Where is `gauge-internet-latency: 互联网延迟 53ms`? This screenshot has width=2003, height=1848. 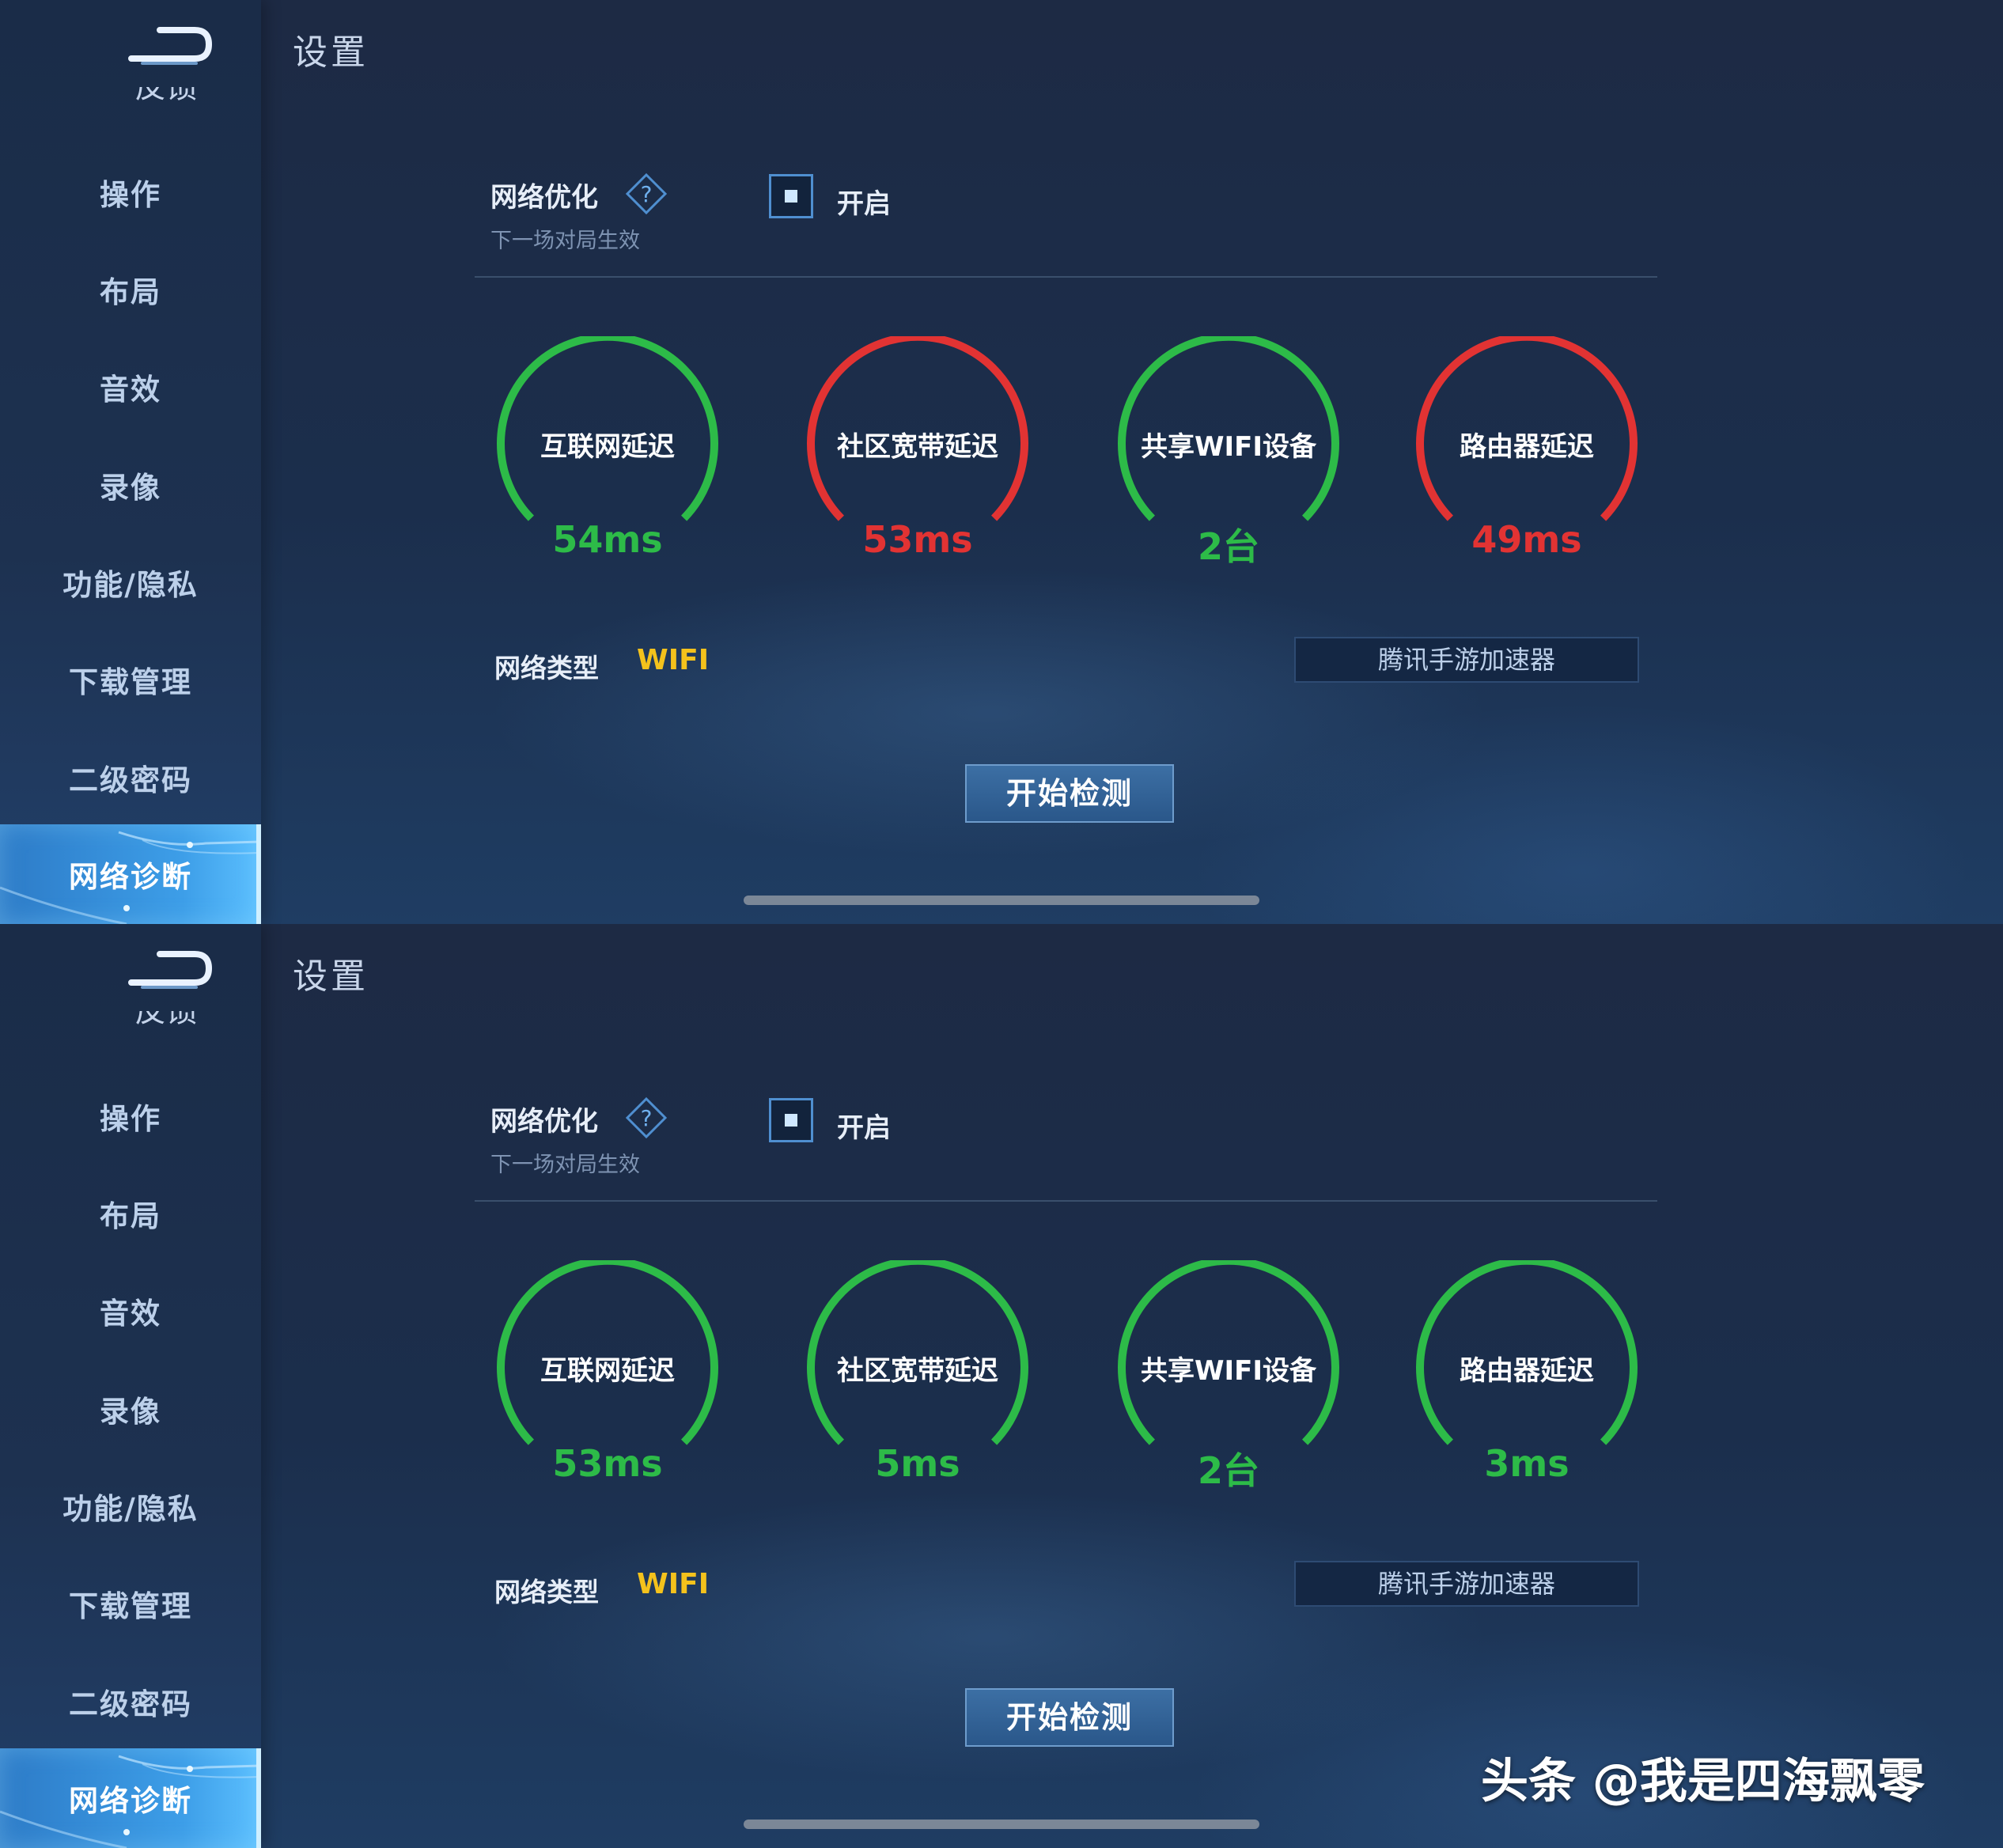
gauge-internet-latency: 互联网延迟 53ms is located at coordinates (608, 1379).